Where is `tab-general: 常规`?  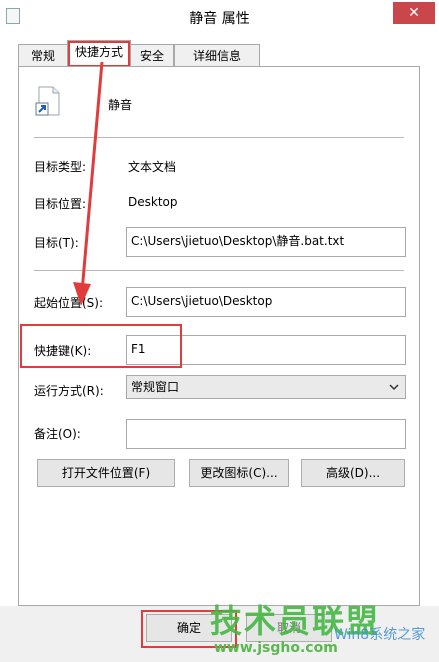
tab-general: 常规 is located at coordinates (43, 55).